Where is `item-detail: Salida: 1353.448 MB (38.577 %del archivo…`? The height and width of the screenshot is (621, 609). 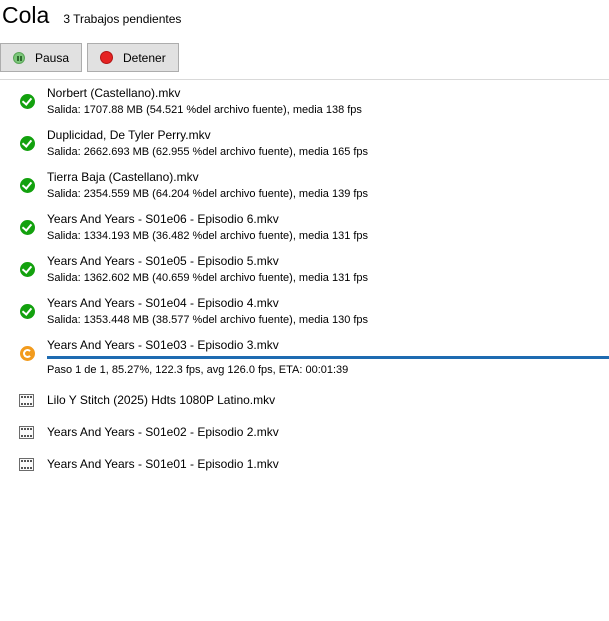 item-detail: Salida: 1353.448 MB (38.577 %del archivo… is located at coordinates (208, 320).